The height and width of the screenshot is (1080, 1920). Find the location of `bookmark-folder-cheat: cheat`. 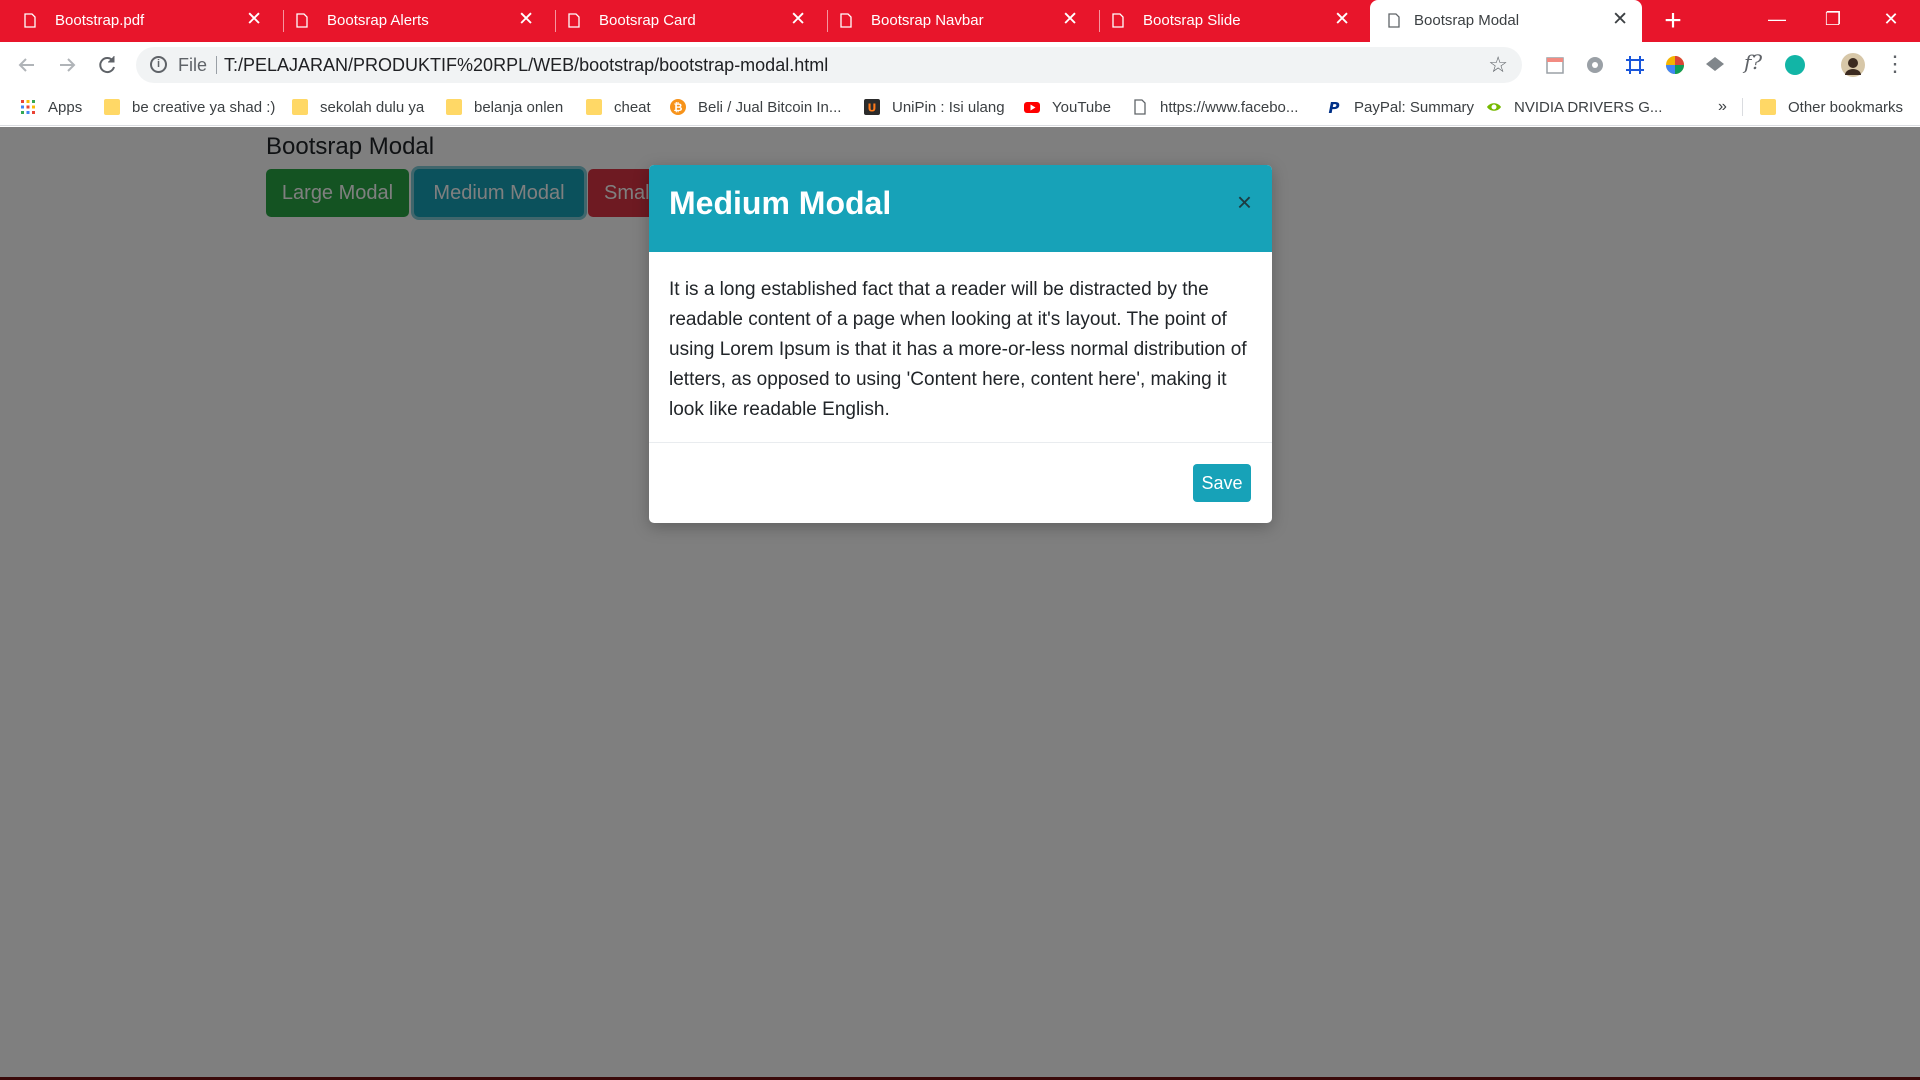

bookmark-folder-cheat: cheat is located at coordinates (618, 107).